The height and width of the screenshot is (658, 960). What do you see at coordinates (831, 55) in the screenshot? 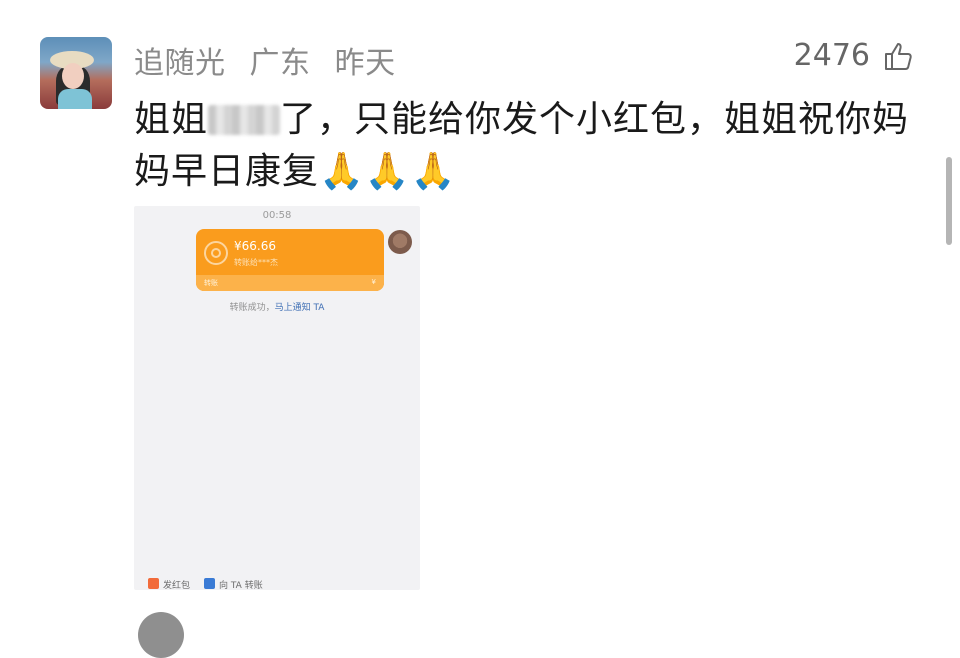
I see `like-count: 2476` at bounding box center [831, 55].